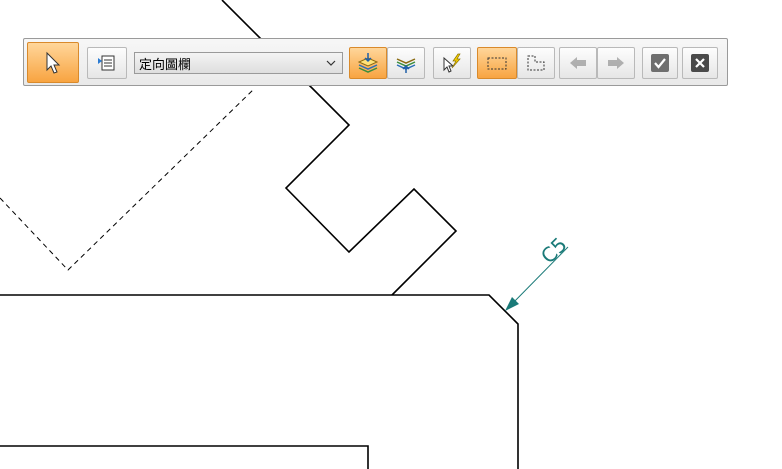 The image size is (782, 469). I want to click on select-tool-button, so click(53, 62).